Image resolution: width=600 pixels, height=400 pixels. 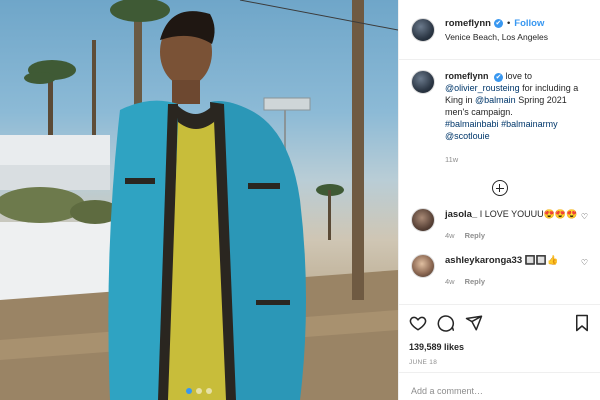 What do you see at coordinates (499, 271) in the screenshot?
I see `comment: ashleykaronga33 🔲🔲👍 4w Reply ♡` at bounding box center [499, 271].